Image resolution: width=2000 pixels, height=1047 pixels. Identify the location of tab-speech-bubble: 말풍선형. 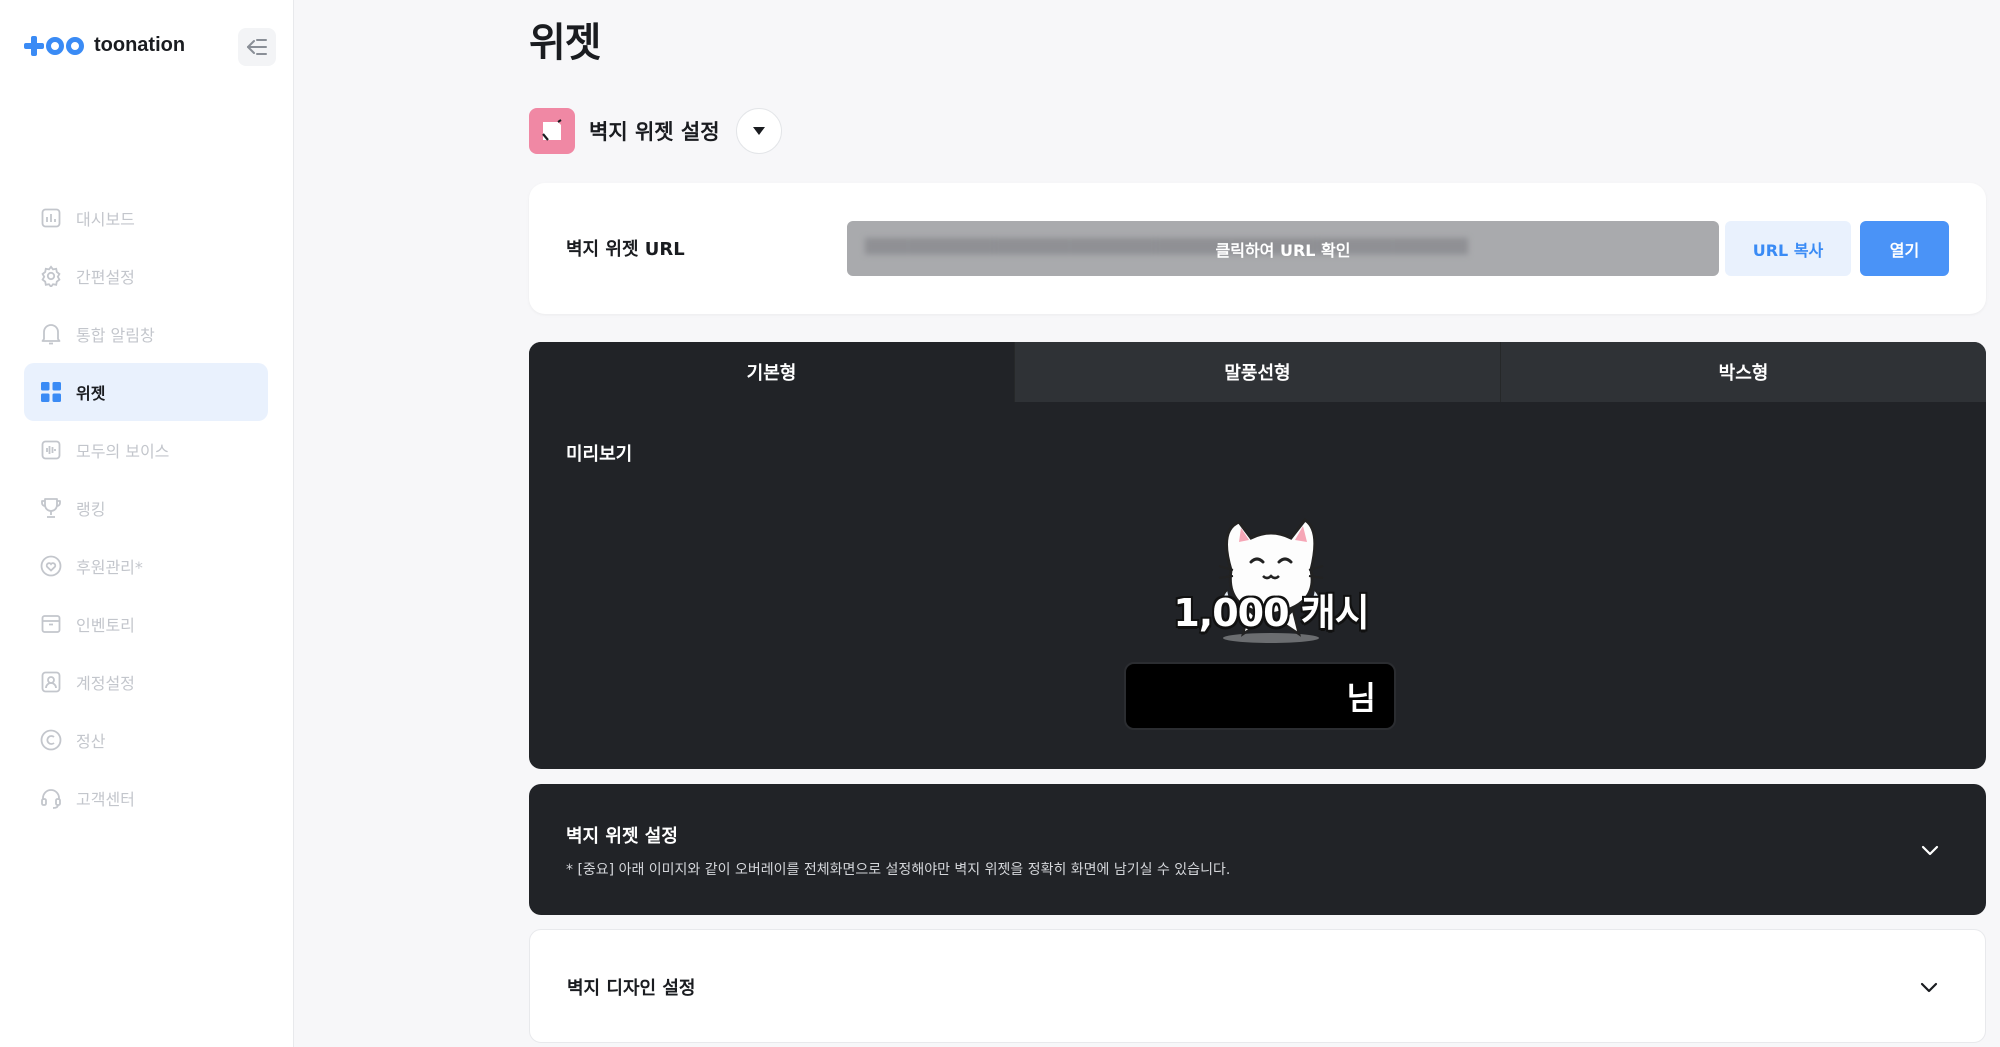
(1257, 372).